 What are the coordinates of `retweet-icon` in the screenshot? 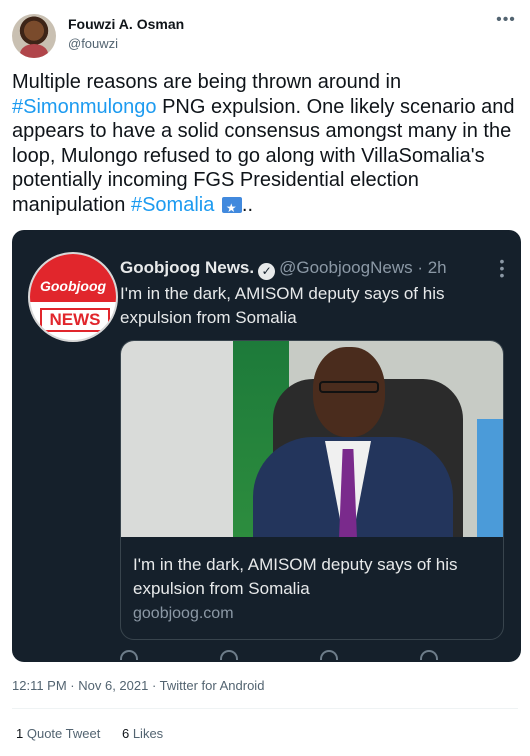 It's located at (229, 655).